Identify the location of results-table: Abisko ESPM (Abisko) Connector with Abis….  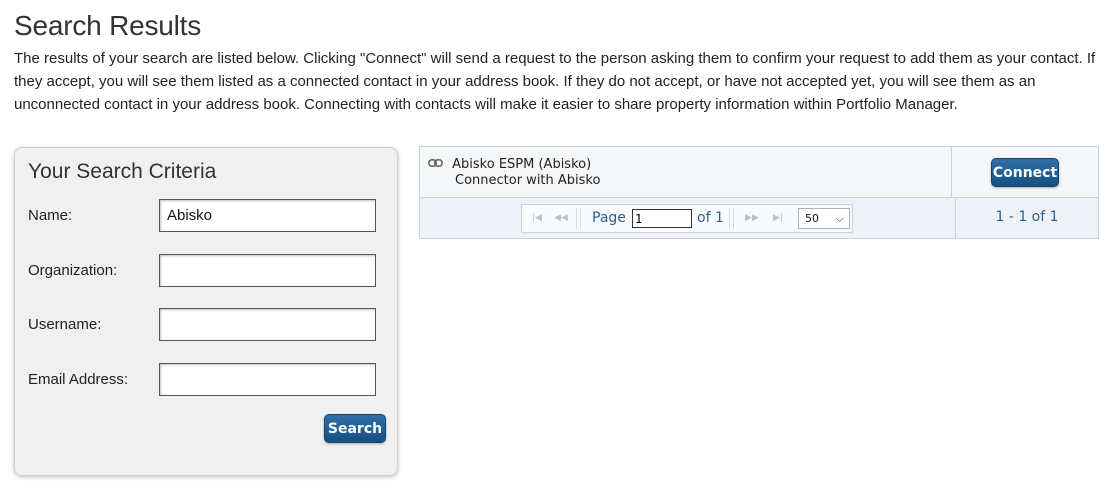
(759, 192).